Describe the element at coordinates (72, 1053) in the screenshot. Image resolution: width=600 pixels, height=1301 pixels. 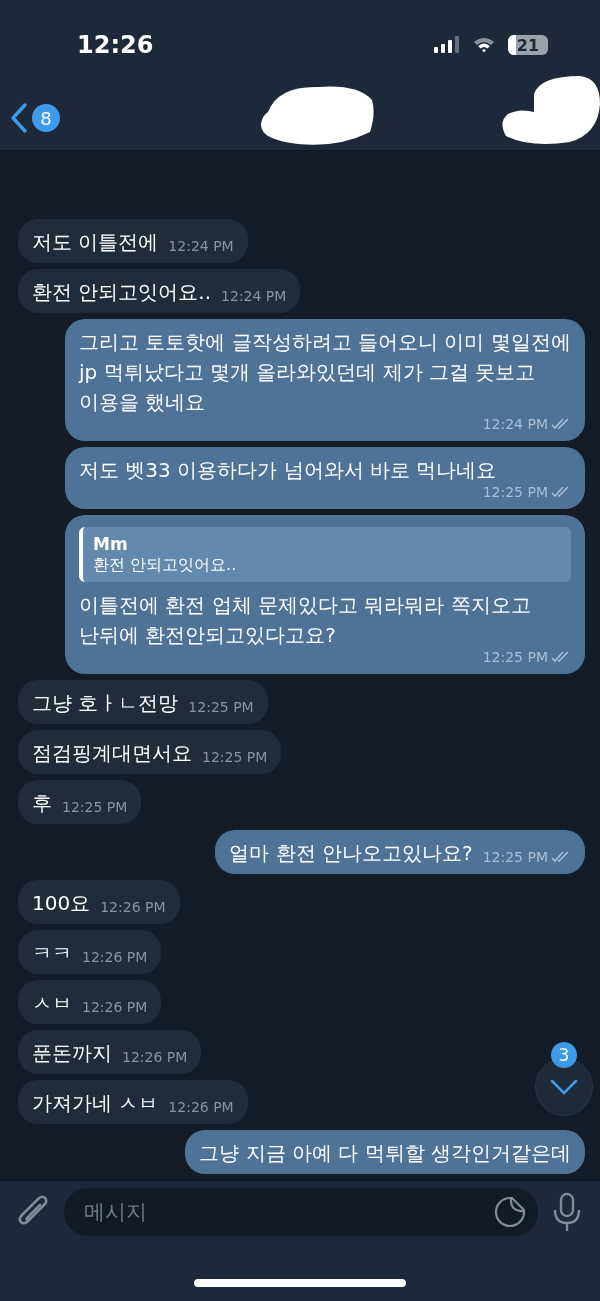
I see `message-text: 푼돈까지` at that location.